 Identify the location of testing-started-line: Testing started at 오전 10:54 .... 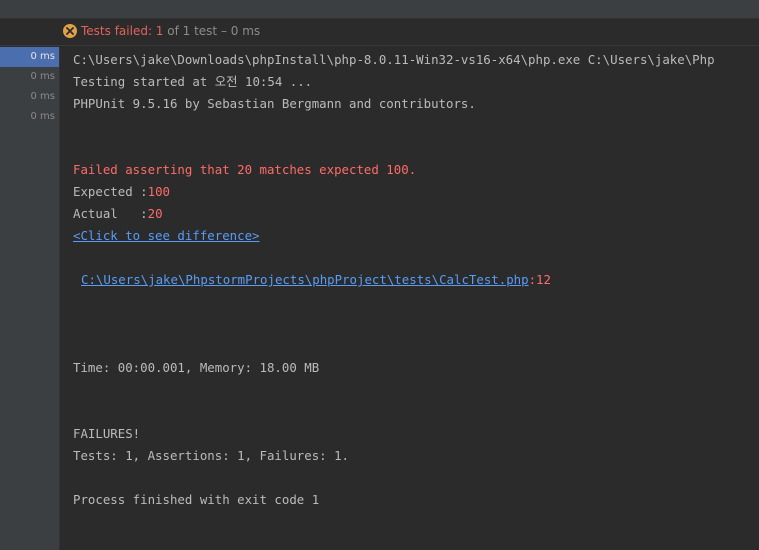
(193, 81).